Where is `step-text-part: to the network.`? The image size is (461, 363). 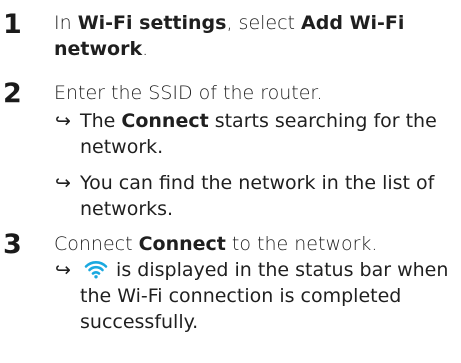 step-text-part: to the network. is located at coordinates (301, 244).